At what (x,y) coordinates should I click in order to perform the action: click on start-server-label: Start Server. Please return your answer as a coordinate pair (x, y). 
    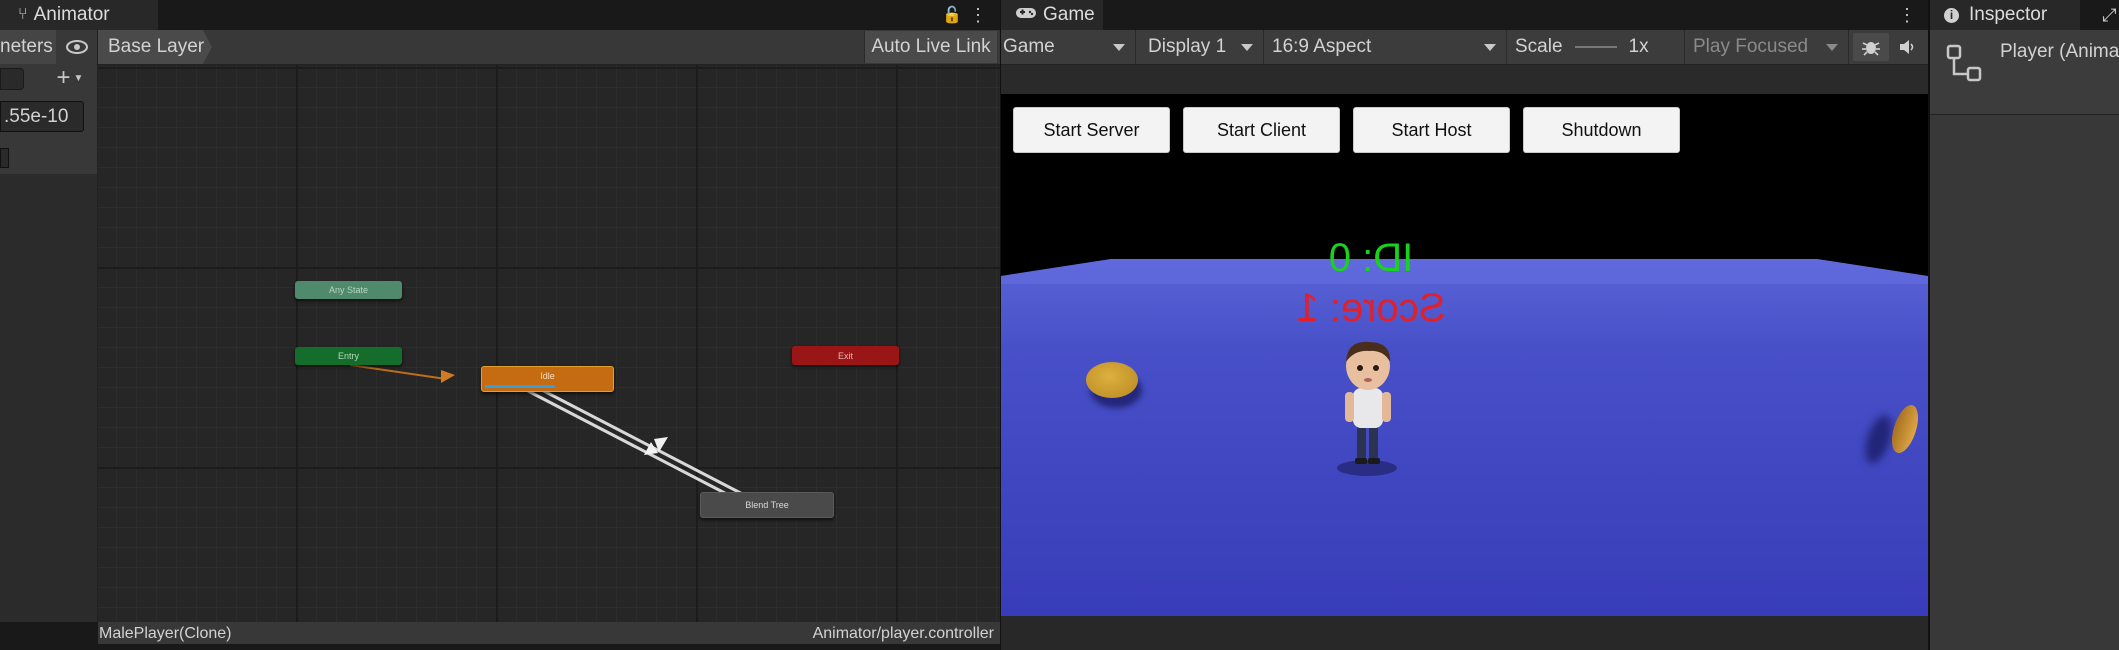
    Looking at the image, I should click on (1091, 129).